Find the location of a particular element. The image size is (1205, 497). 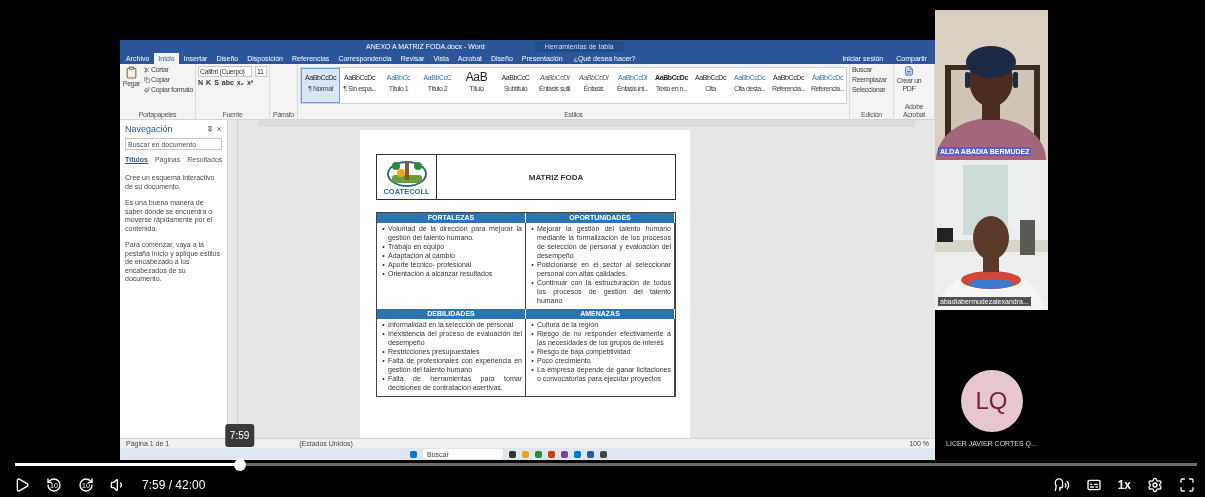

time-display: 7:59 / 42:00 is located at coordinates (174, 485).